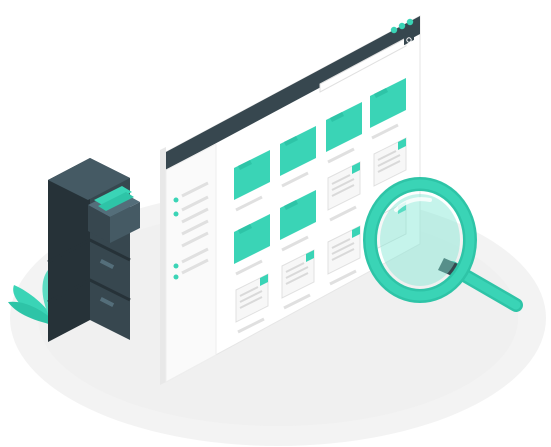 This screenshot has width=551, height=447. I want to click on window-side, so click(163, 266).